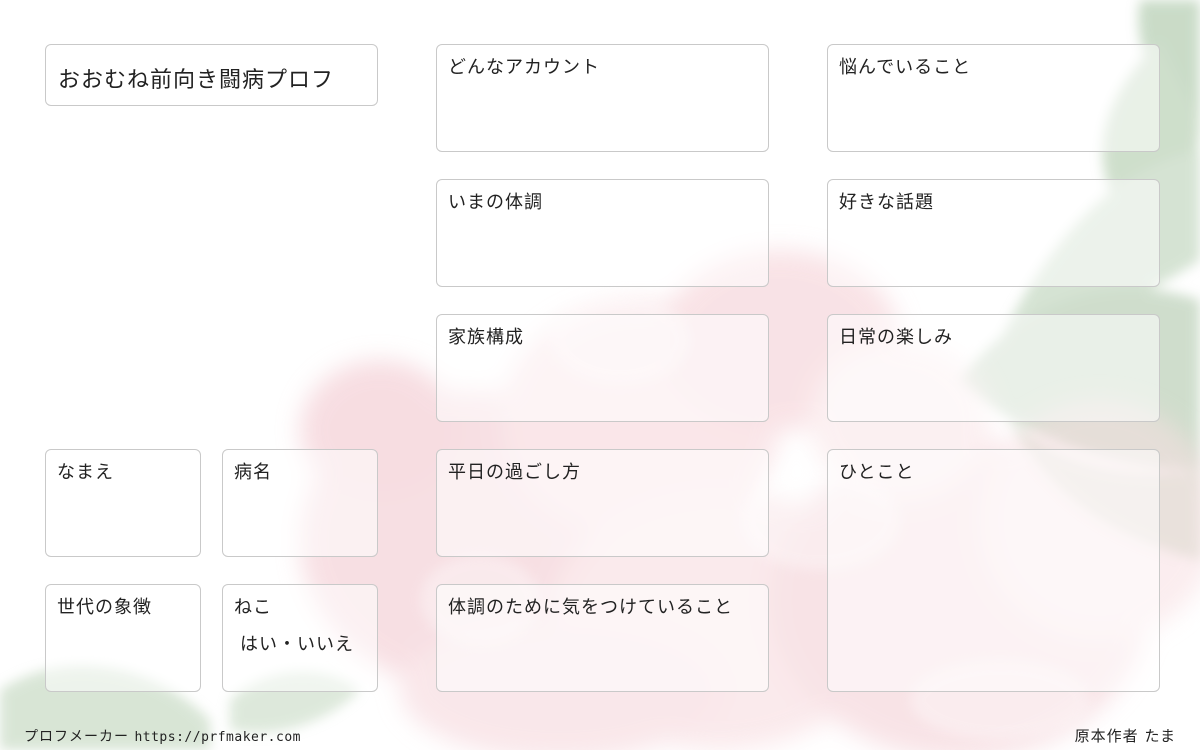 This screenshot has height=750, width=1200. I want to click on cat-label: ねこ, so click(253, 607).